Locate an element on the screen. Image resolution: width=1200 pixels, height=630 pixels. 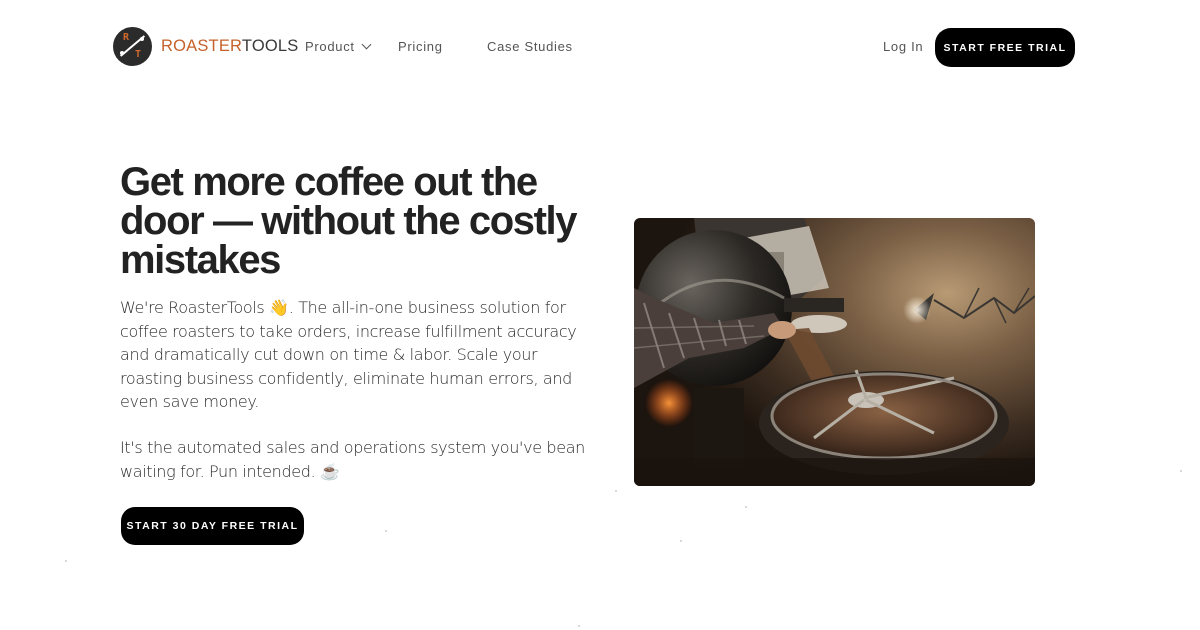
start-free-trial-button: START FREE TRIAL is located at coordinates (1005, 47).